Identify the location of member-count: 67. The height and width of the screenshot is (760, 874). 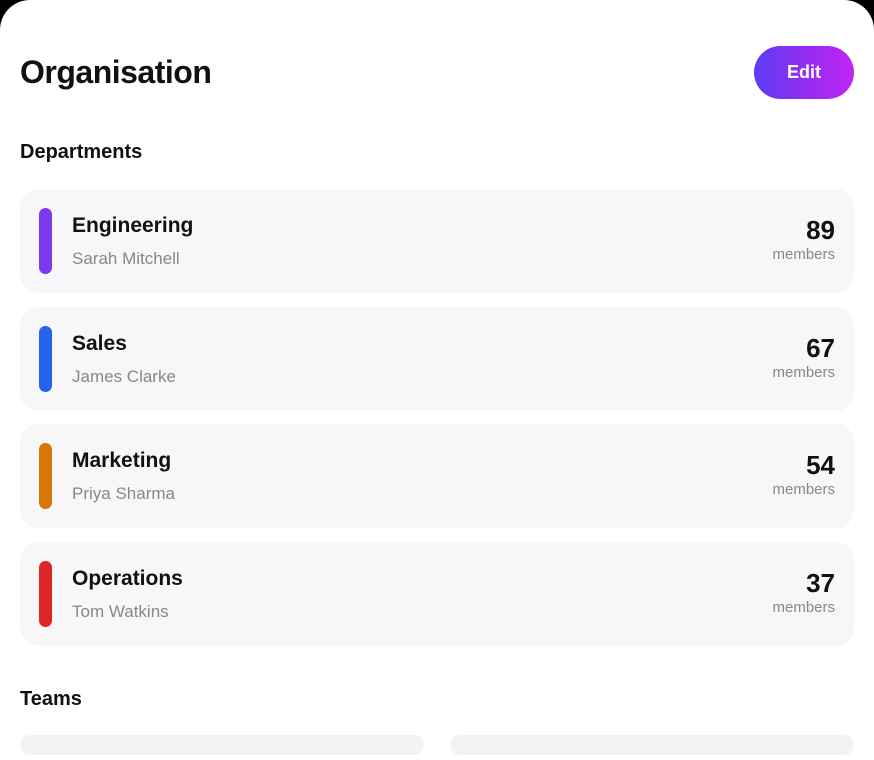
(820, 347).